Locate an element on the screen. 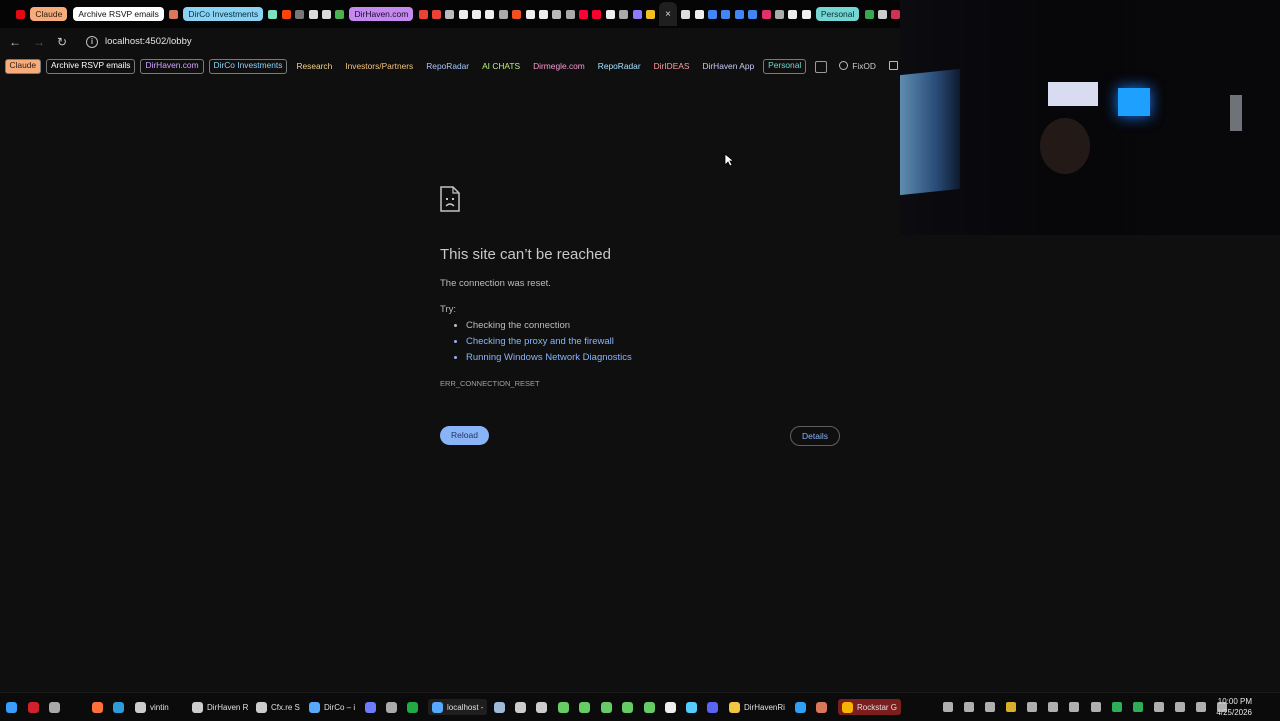 Image resolution: width=1280 pixels, height=721 pixels. taskbar-app-button: DirCo – i is located at coordinates (332, 707).